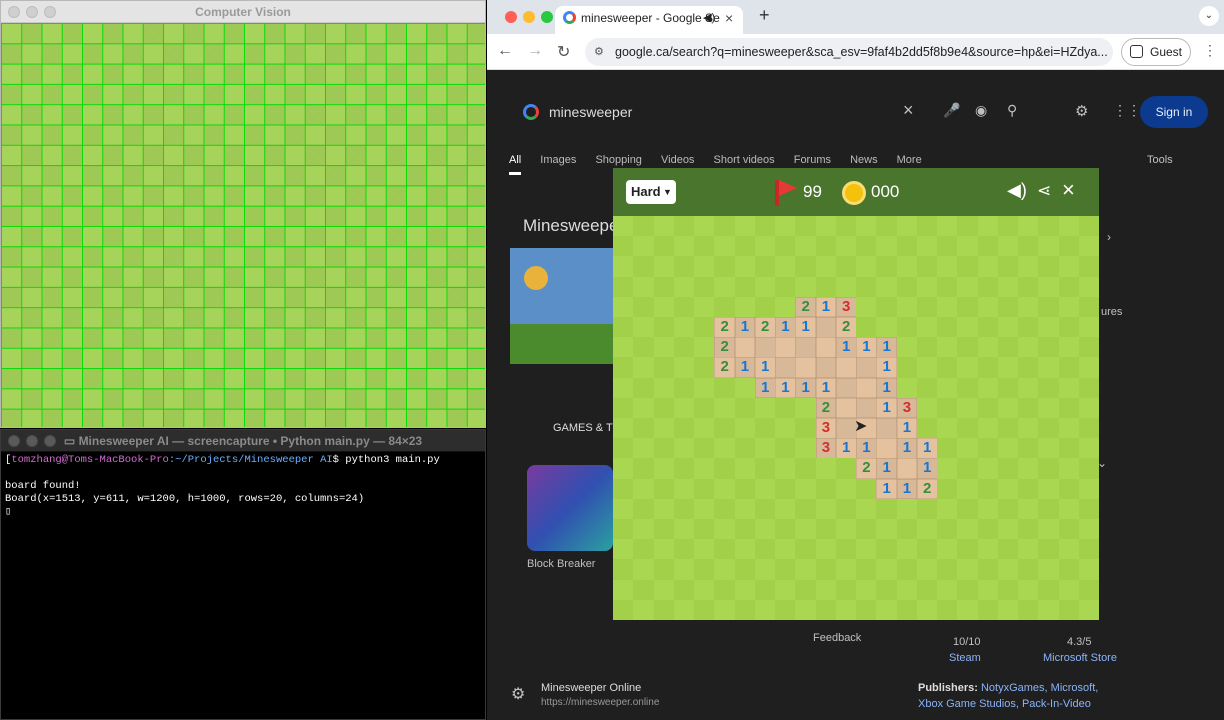 The width and height of the screenshot is (1224, 720). Describe the element at coordinates (981, 110) in the screenshot. I see `lens-icon: ◉` at that location.